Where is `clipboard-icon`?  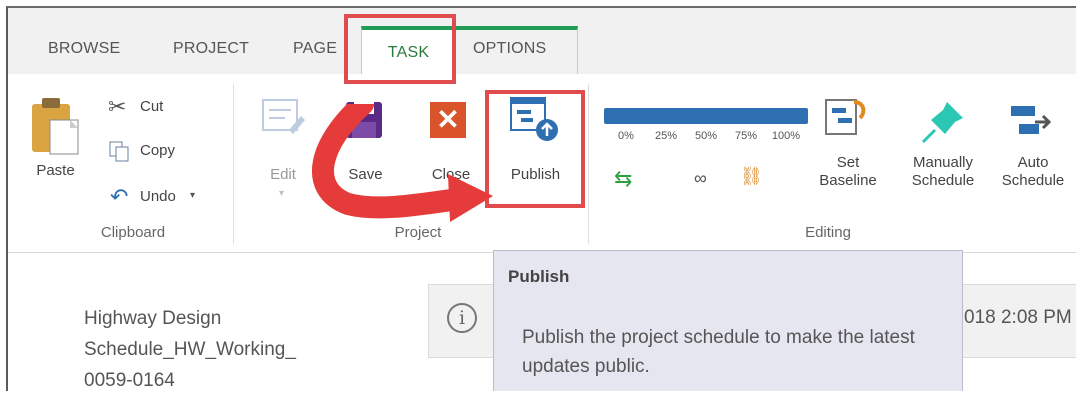
clipboard-icon is located at coordinates (55, 126).